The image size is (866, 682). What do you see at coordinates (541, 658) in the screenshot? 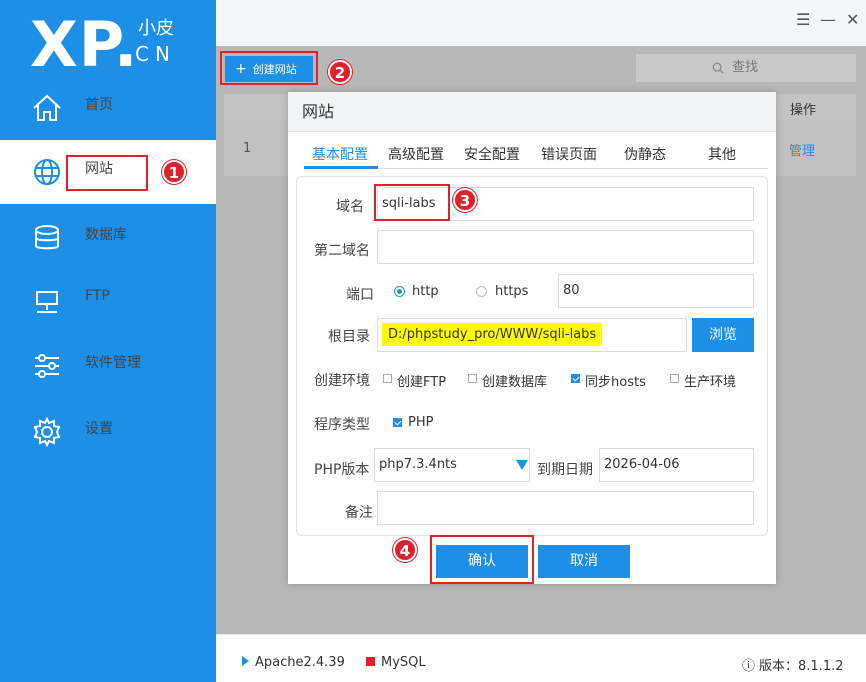
I see `status-bar: Apache2.4.39 MySQL ⓘ 版本：8.1.1.2` at bounding box center [541, 658].